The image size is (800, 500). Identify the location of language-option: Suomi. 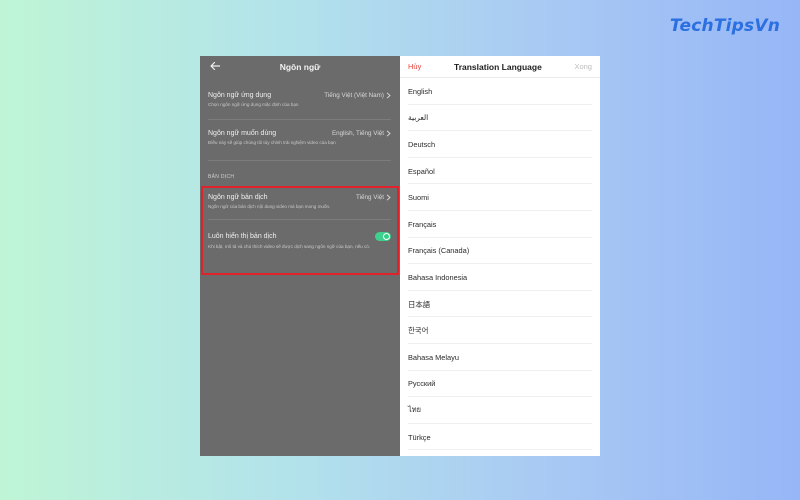
(500, 197).